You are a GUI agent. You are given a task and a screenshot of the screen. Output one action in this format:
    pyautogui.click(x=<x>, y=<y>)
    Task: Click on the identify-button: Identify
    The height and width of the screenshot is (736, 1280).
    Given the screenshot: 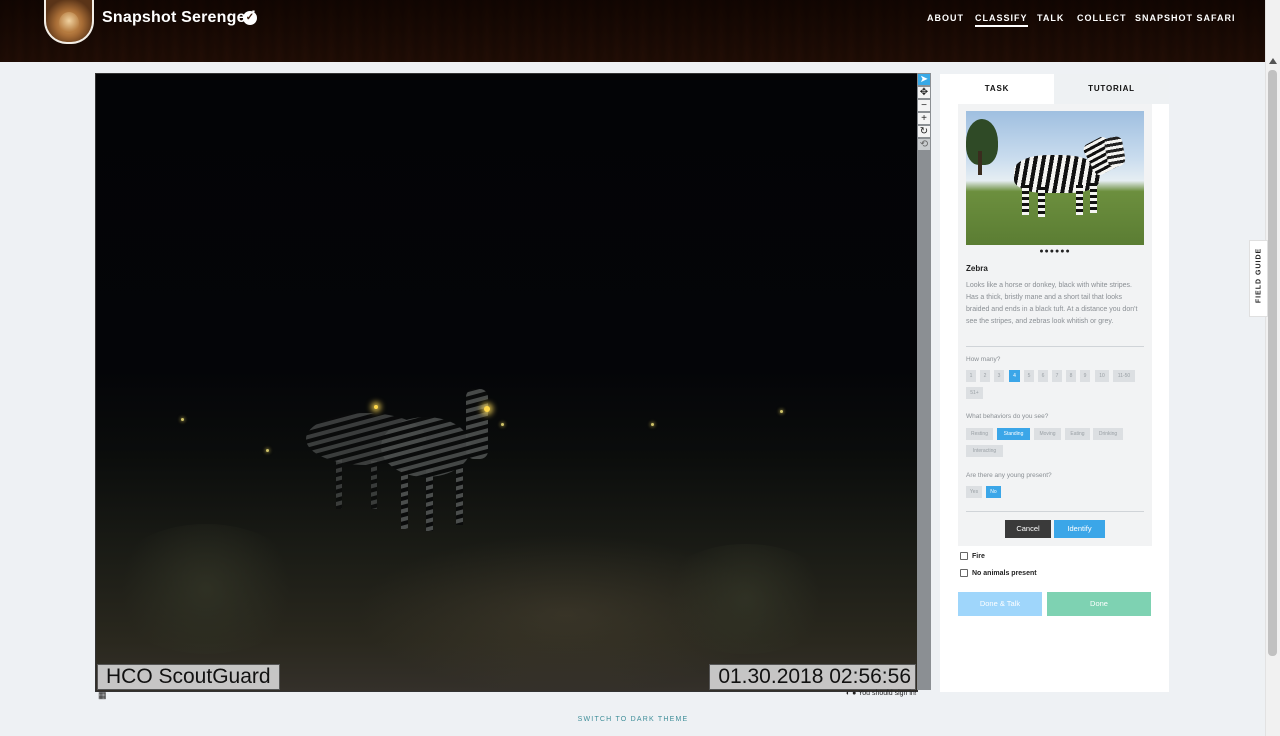 What is the action you would take?
    pyautogui.click(x=1079, y=529)
    